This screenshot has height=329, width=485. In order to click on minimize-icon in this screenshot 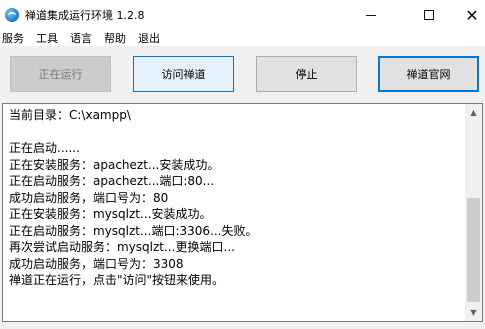, I will do `click(371, 15)`.